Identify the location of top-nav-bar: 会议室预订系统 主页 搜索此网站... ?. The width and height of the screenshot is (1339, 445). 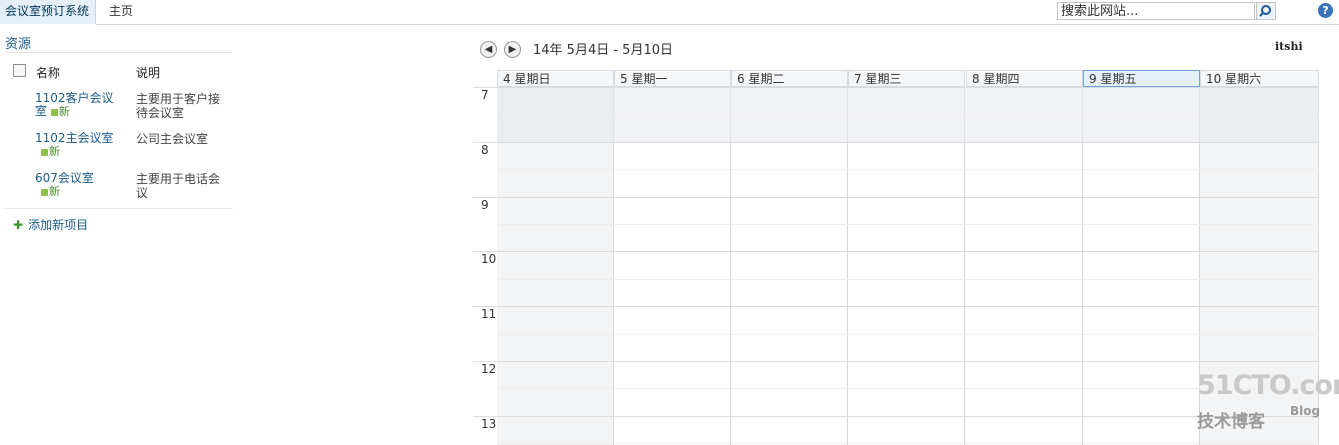
(669, 12).